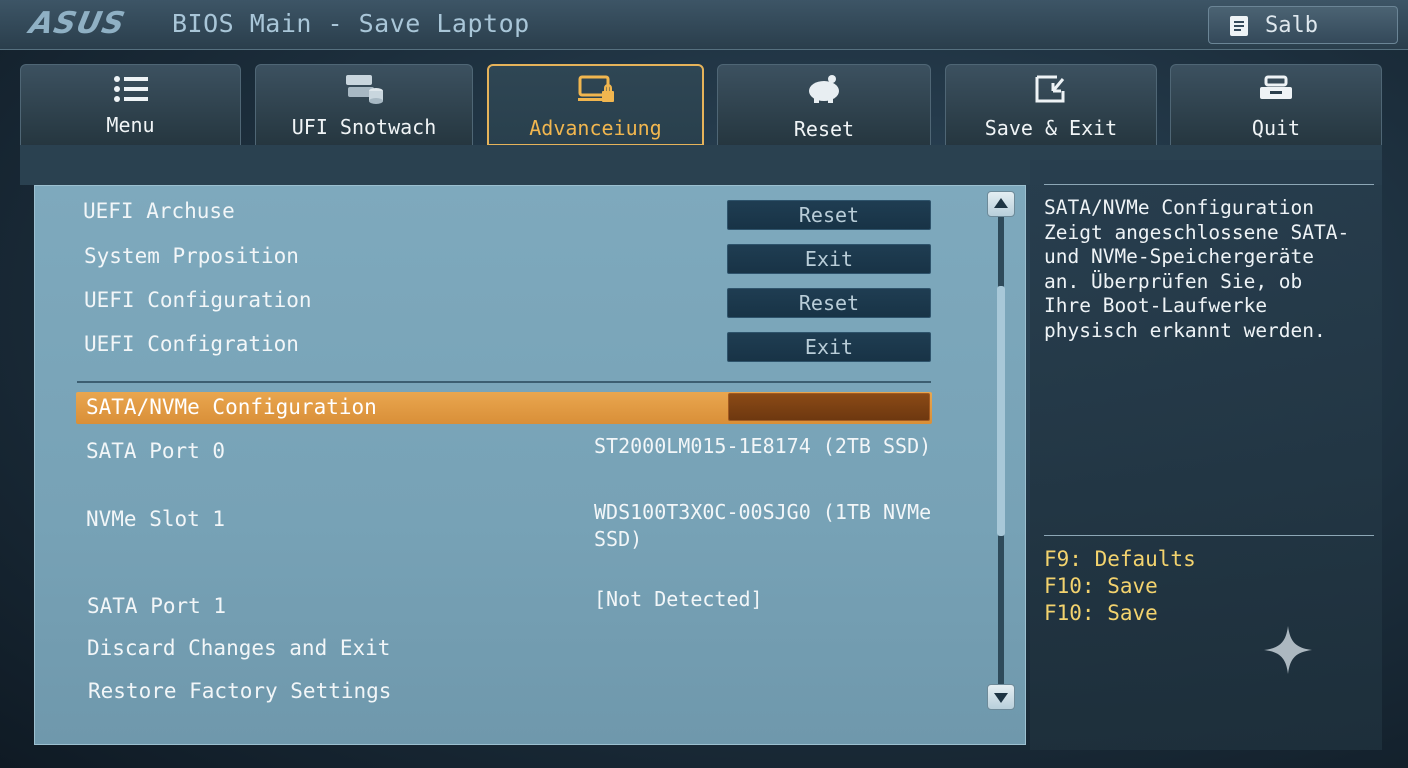 Image resolution: width=1408 pixels, height=768 pixels. Describe the element at coordinates (504, 408) in the screenshot. I see `selected-row: SATA/NVMe Configuration` at that location.